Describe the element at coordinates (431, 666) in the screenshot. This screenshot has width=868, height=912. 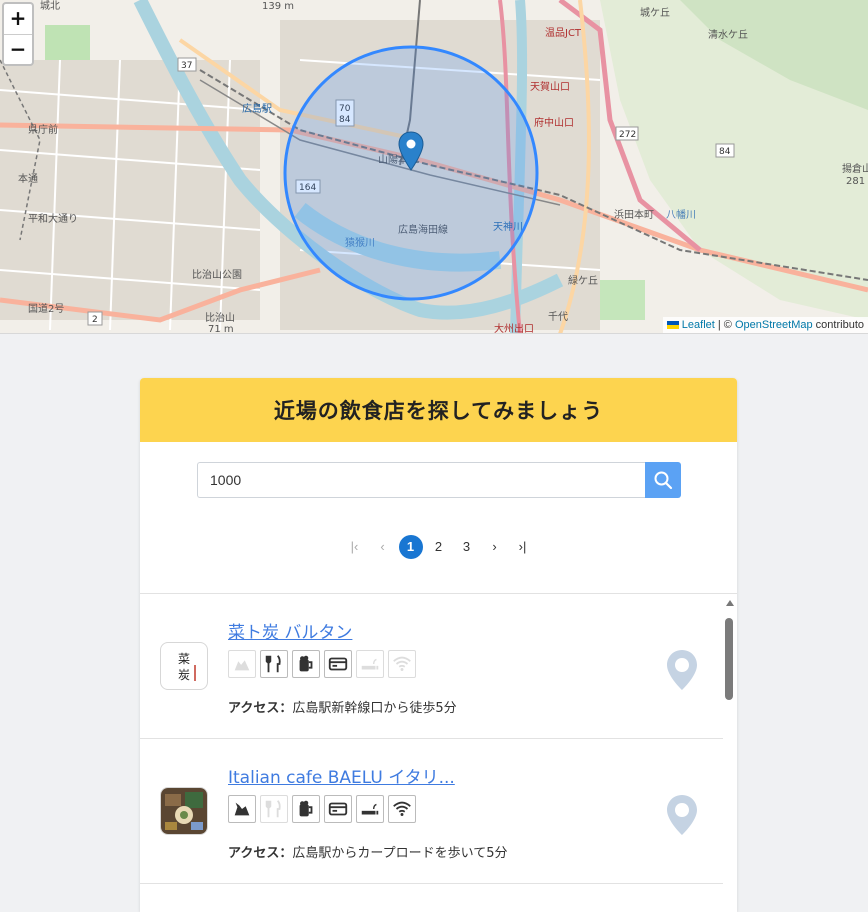
I see `list-item: 菜 炭 菜ト炭 バルタン アクセス：広島駅新幹線口から徒歩5分` at that location.